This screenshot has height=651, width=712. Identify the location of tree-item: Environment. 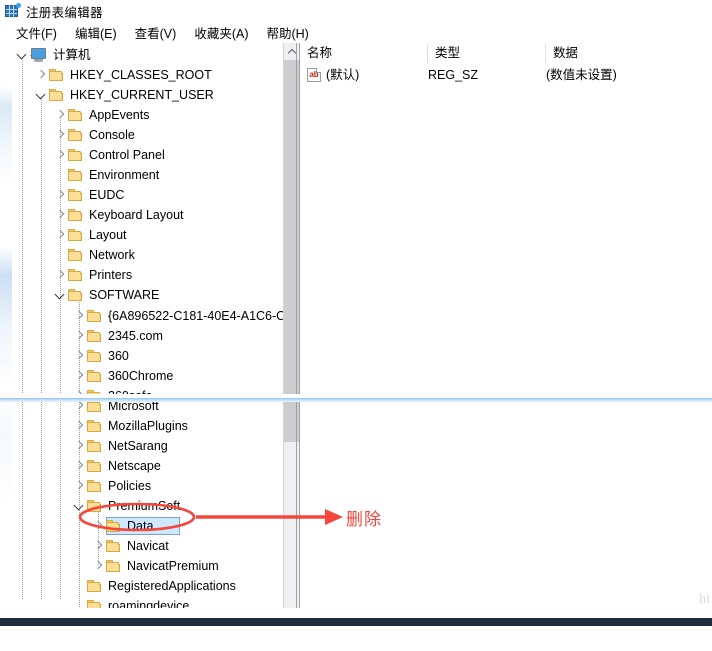
(79, 175).